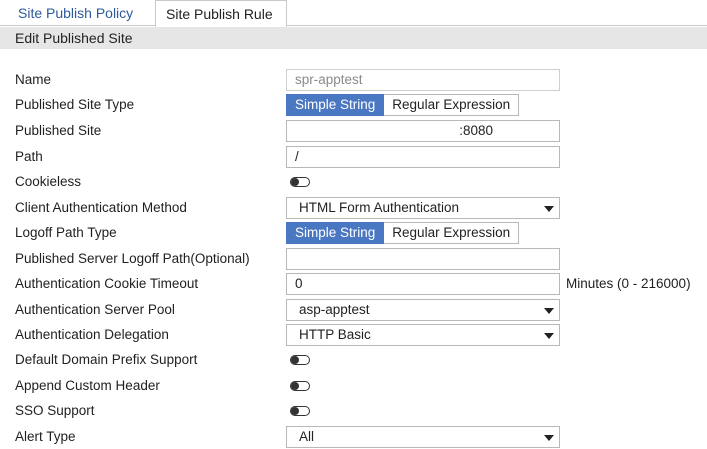 This screenshot has width=707, height=449. What do you see at coordinates (423, 131) in the screenshot?
I see `published-site-input: :8080` at bounding box center [423, 131].